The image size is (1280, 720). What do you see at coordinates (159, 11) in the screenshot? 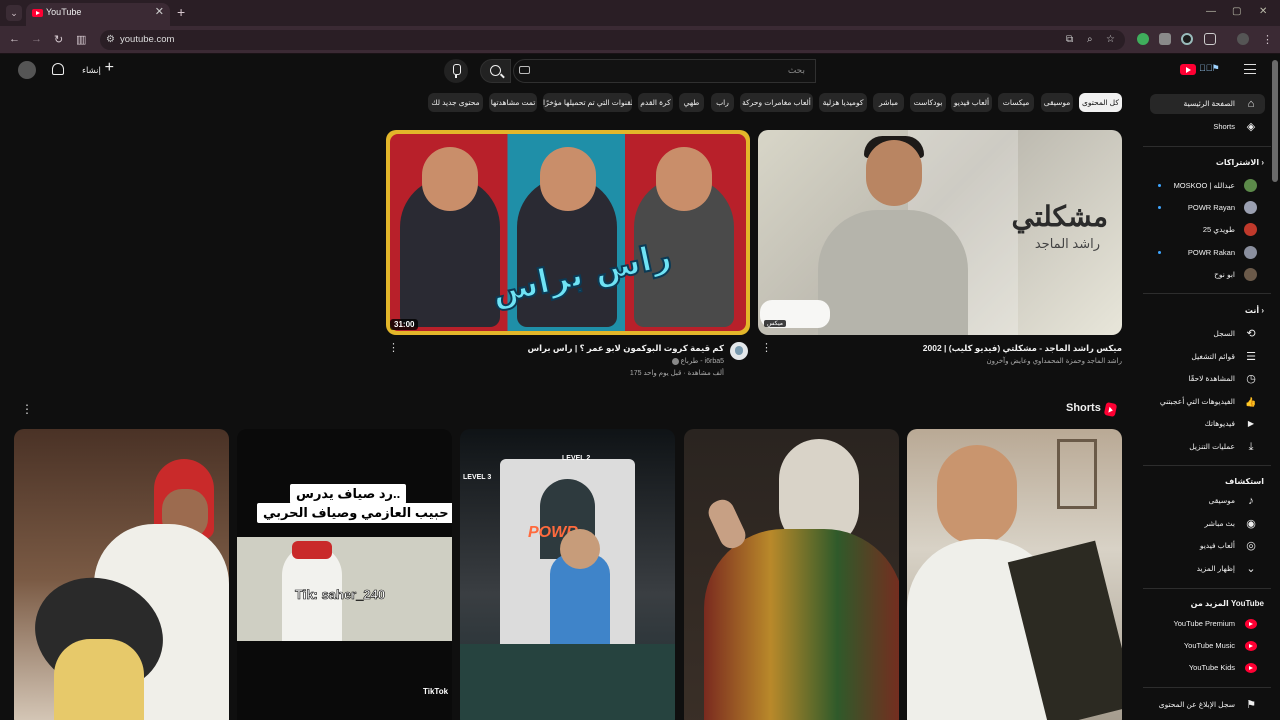
I see `tab-close-icon: ✕` at bounding box center [159, 11].